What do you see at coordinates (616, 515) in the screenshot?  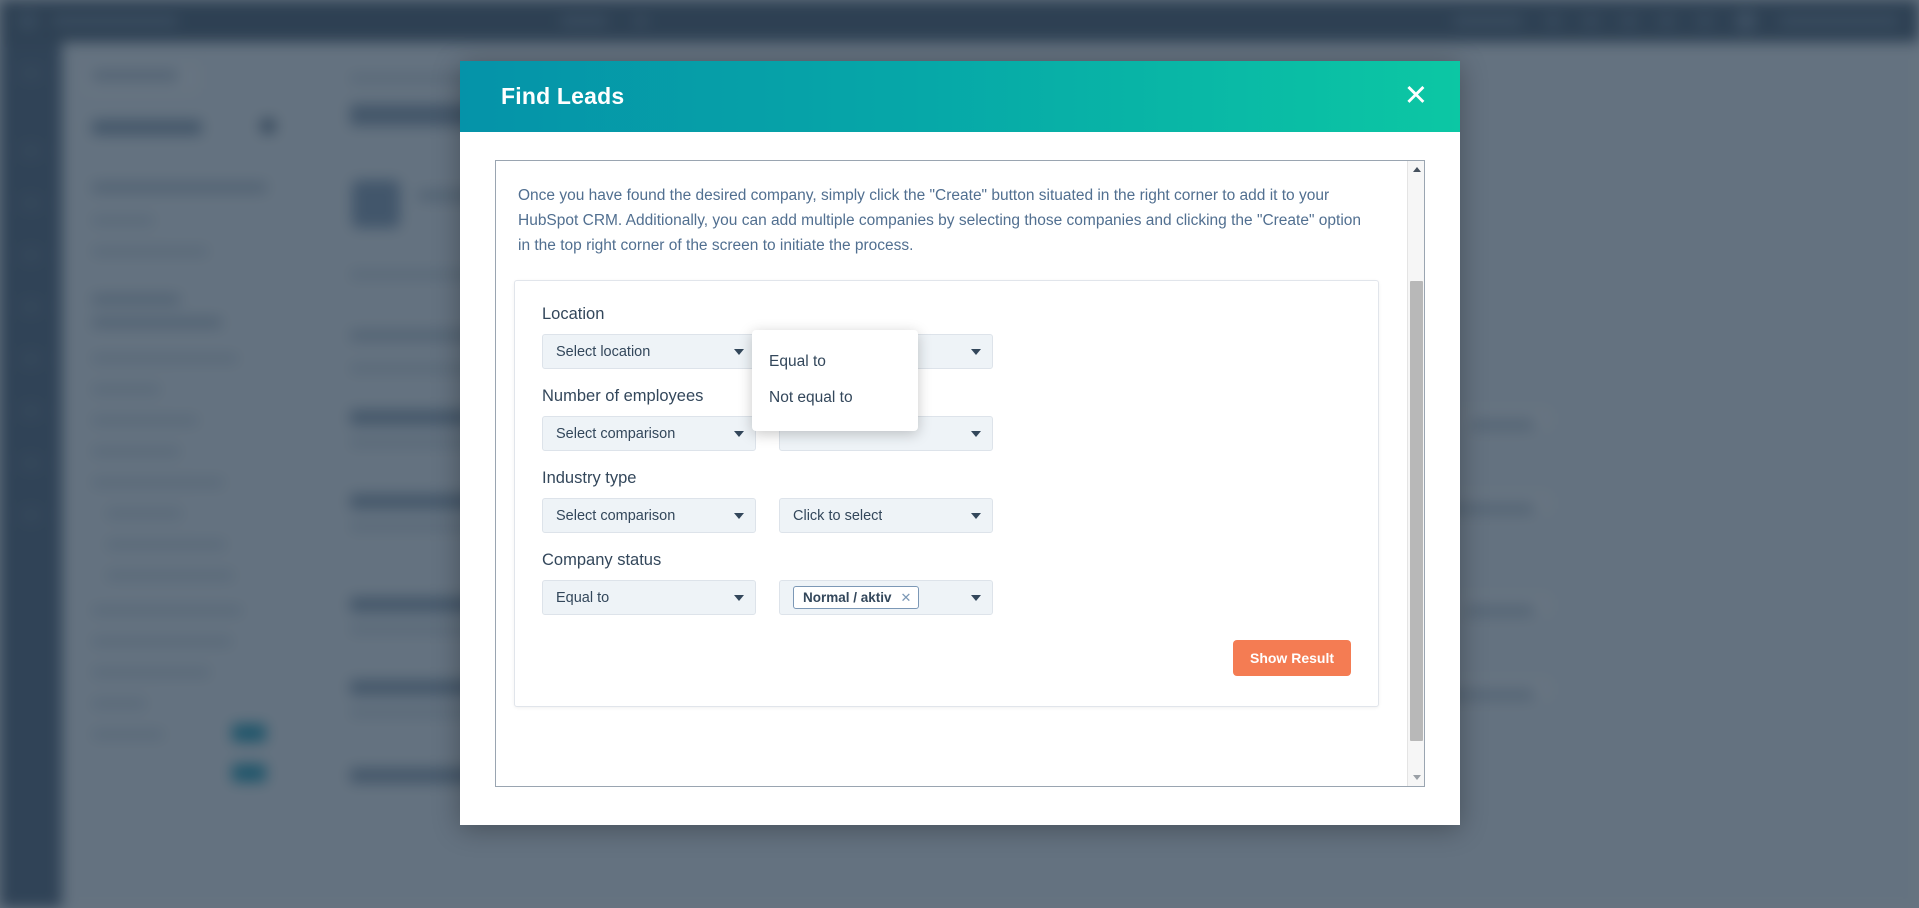 I see `industry-comparison-value: Select comparison` at bounding box center [616, 515].